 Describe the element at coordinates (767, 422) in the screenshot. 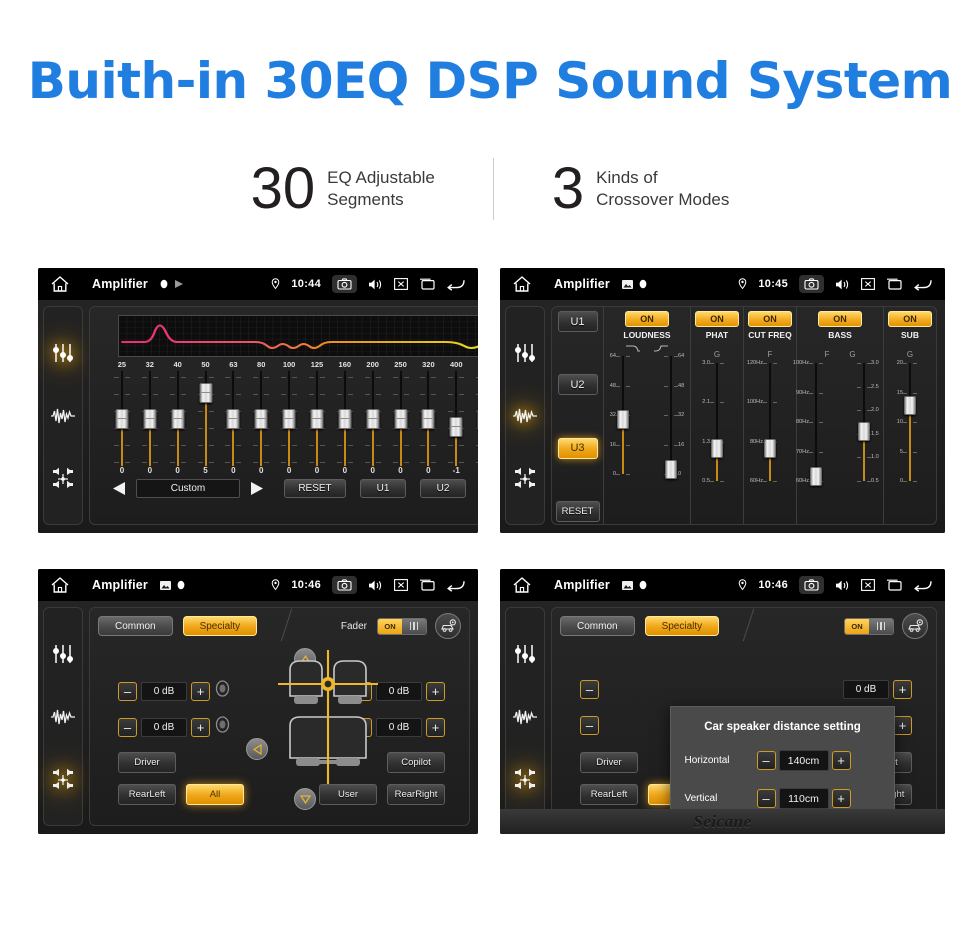

I see `slider-cut-freq-0: 120Hz 100Hz 80Hz 60Hz` at that location.